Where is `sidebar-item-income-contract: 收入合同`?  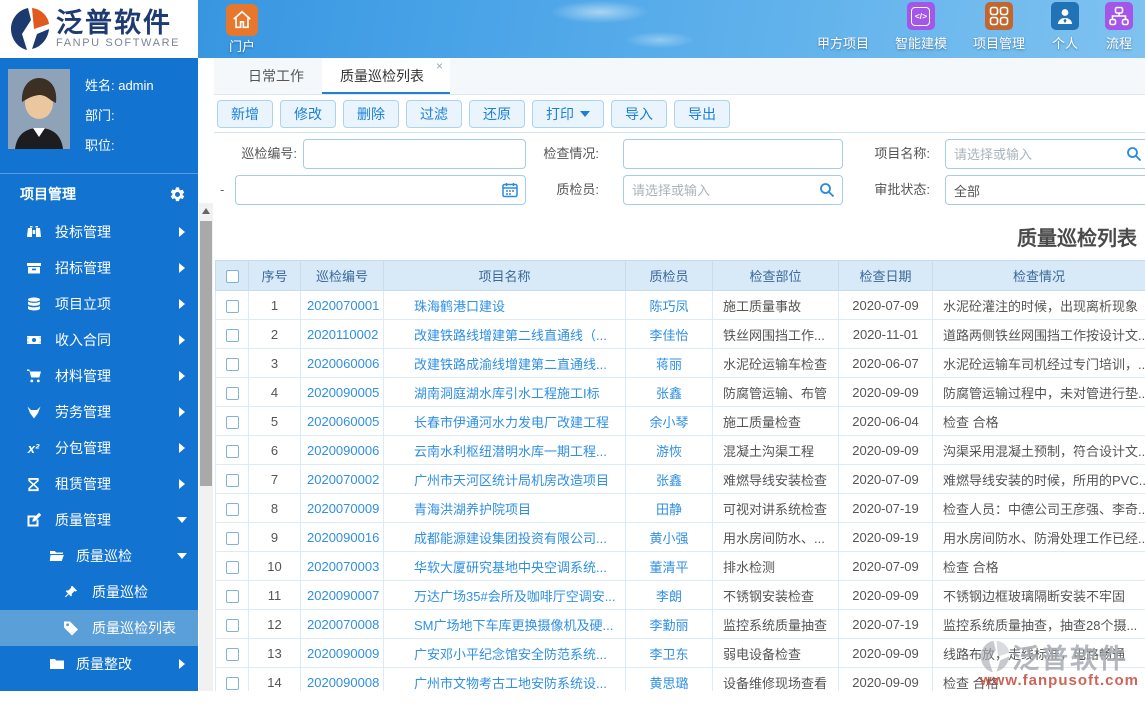
sidebar-item-income-contract: 收入合同 is located at coordinates (99, 340).